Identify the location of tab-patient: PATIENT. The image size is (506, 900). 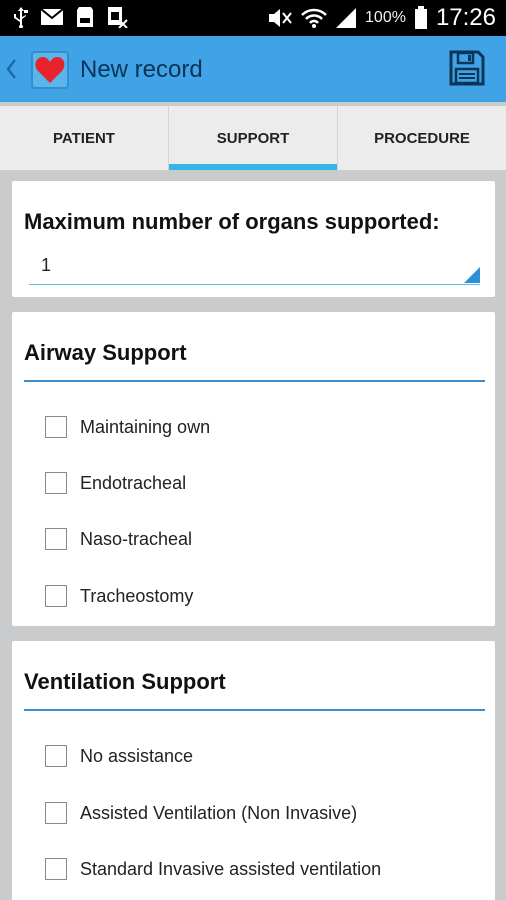
(84, 138).